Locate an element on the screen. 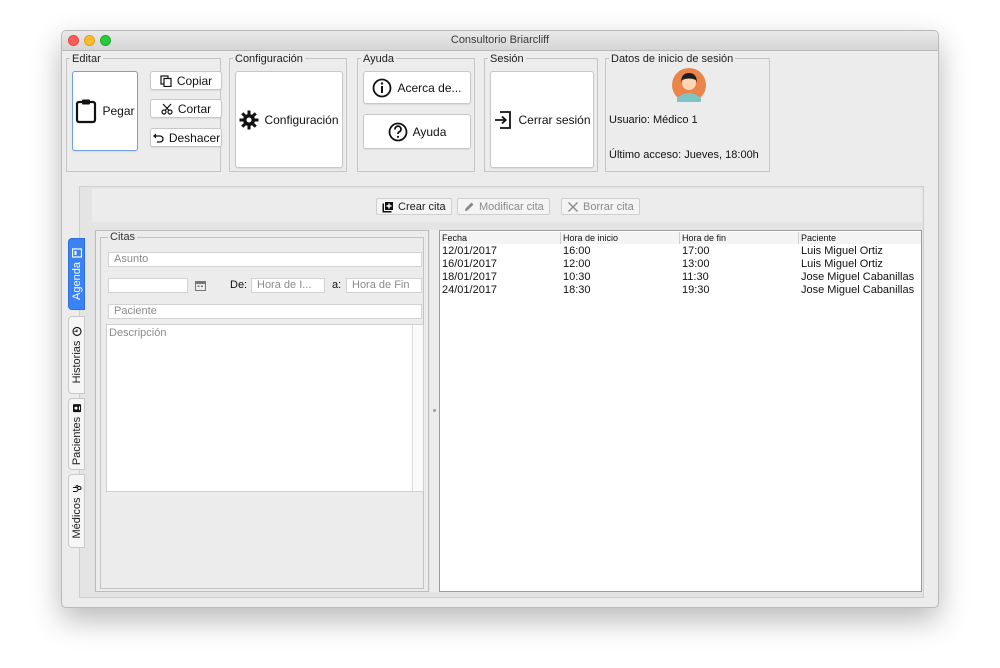 The height and width of the screenshot is (668, 1000). tab-pacientes: Pacientes is located at coordinates (76, 434).